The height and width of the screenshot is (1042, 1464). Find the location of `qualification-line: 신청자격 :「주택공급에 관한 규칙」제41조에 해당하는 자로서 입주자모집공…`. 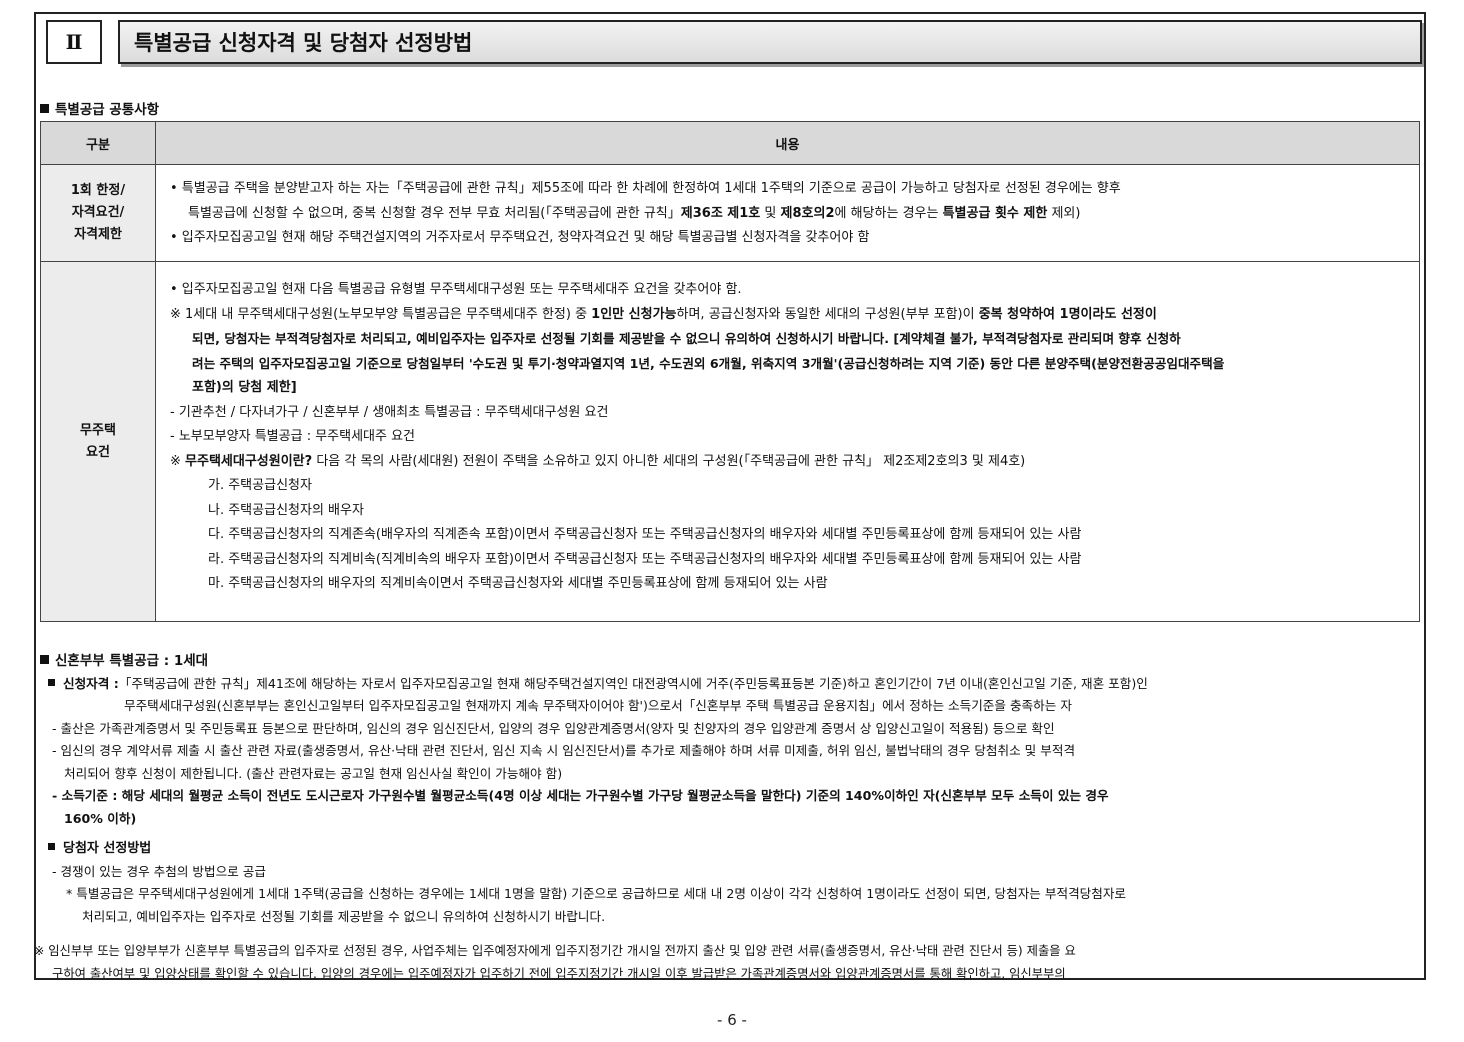

qualification-line: 신청자격 :「주택공급에 관한 규칙」제41조에 해당하는 자로서 입주자모집공… is located at coordinates (730, 684).